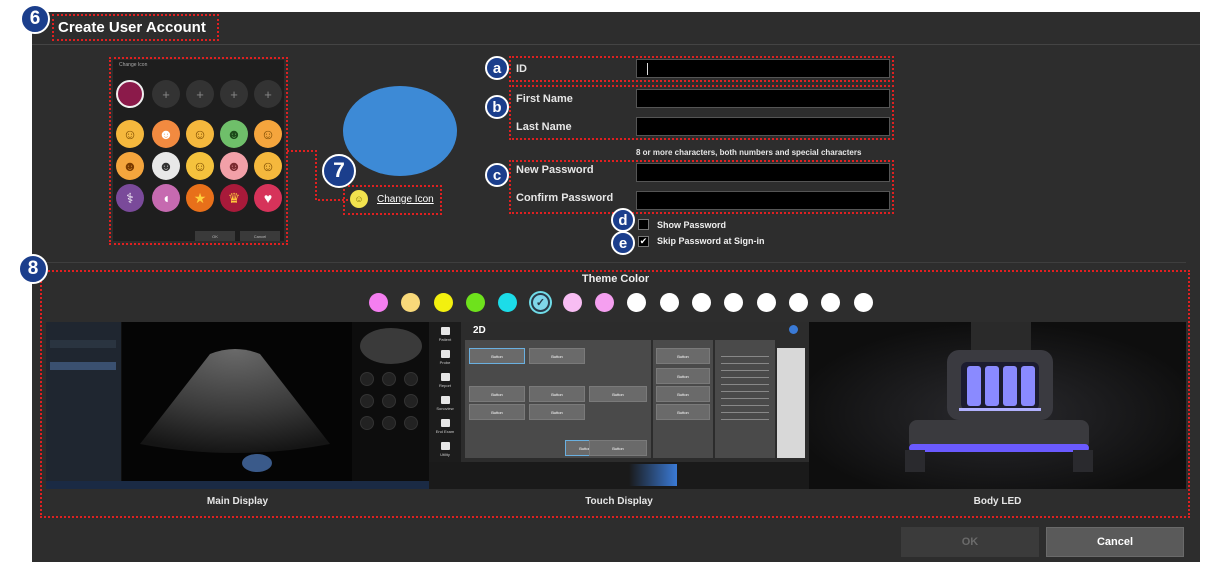 The image size is (1211, 562). Describe the element at coordinates (445, 449) in the screenshot. I see `nav-utility: Utility` at that location.